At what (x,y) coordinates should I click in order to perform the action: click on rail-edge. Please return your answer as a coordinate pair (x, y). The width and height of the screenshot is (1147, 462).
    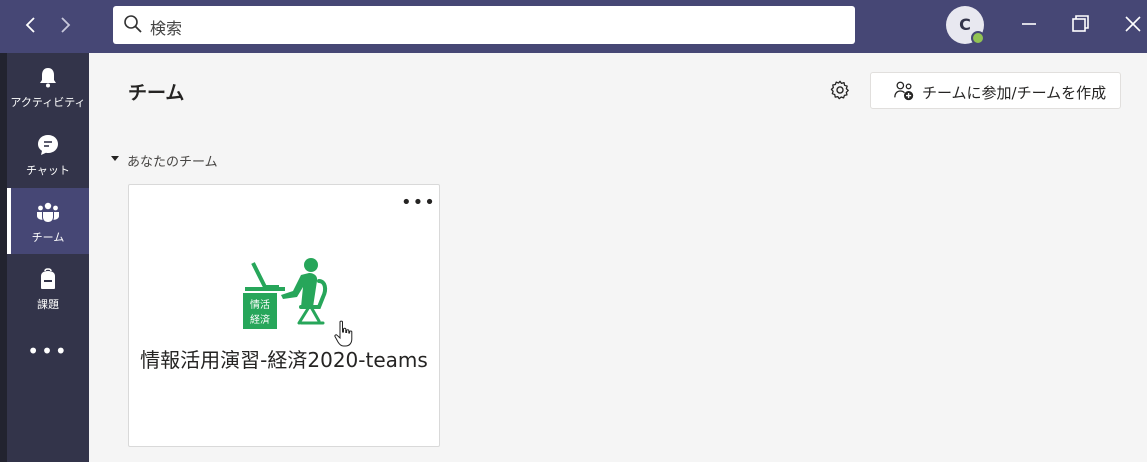
    Looking at the image, I should click on (3, 257).